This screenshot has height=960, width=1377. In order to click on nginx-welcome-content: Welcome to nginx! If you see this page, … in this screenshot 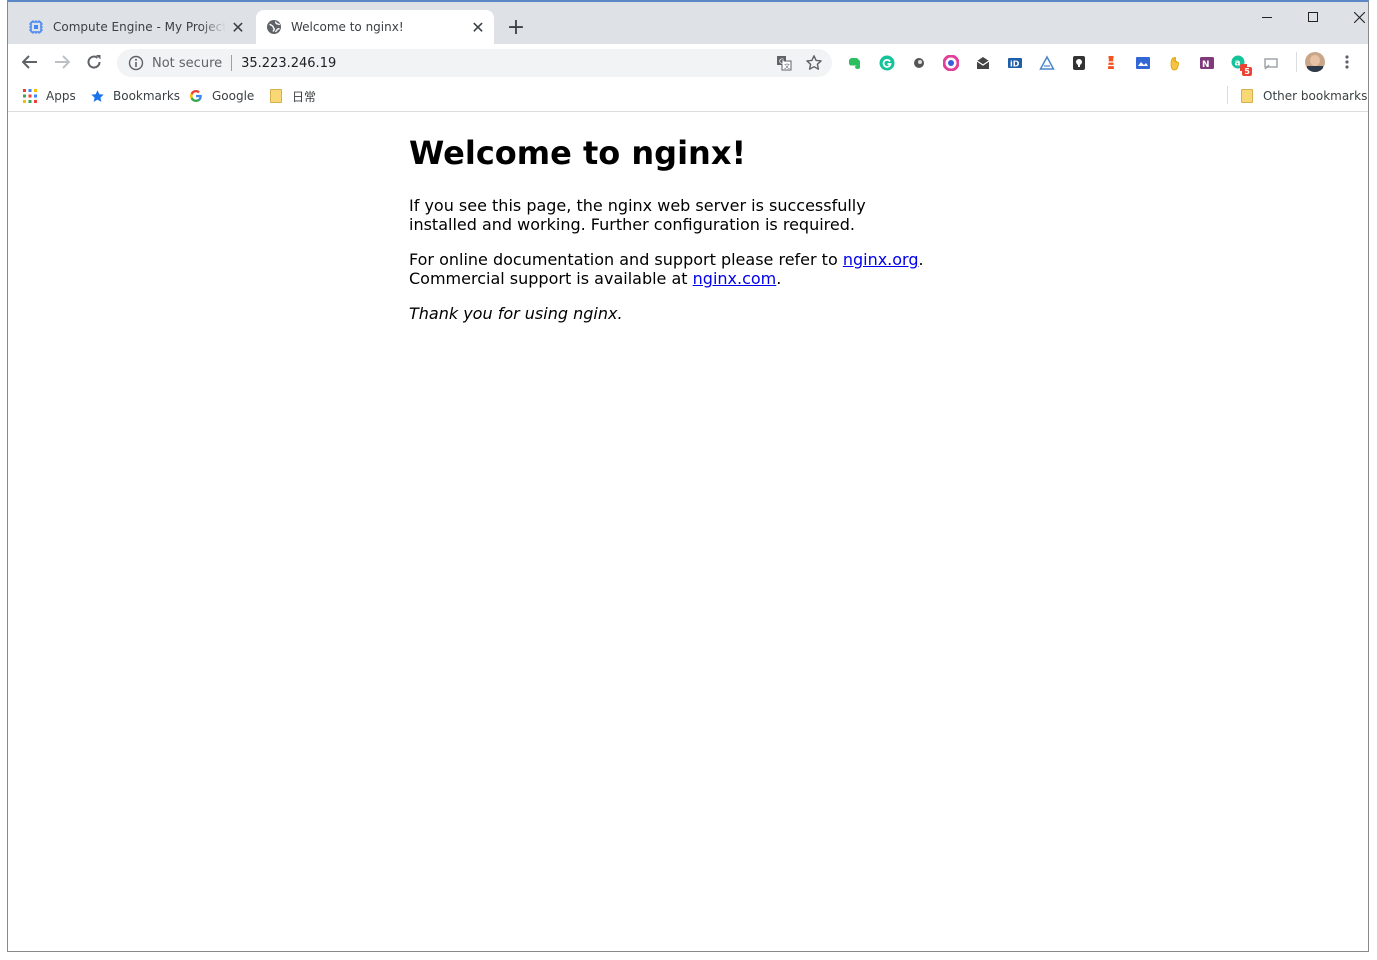, I will do `click(669, 235)`.